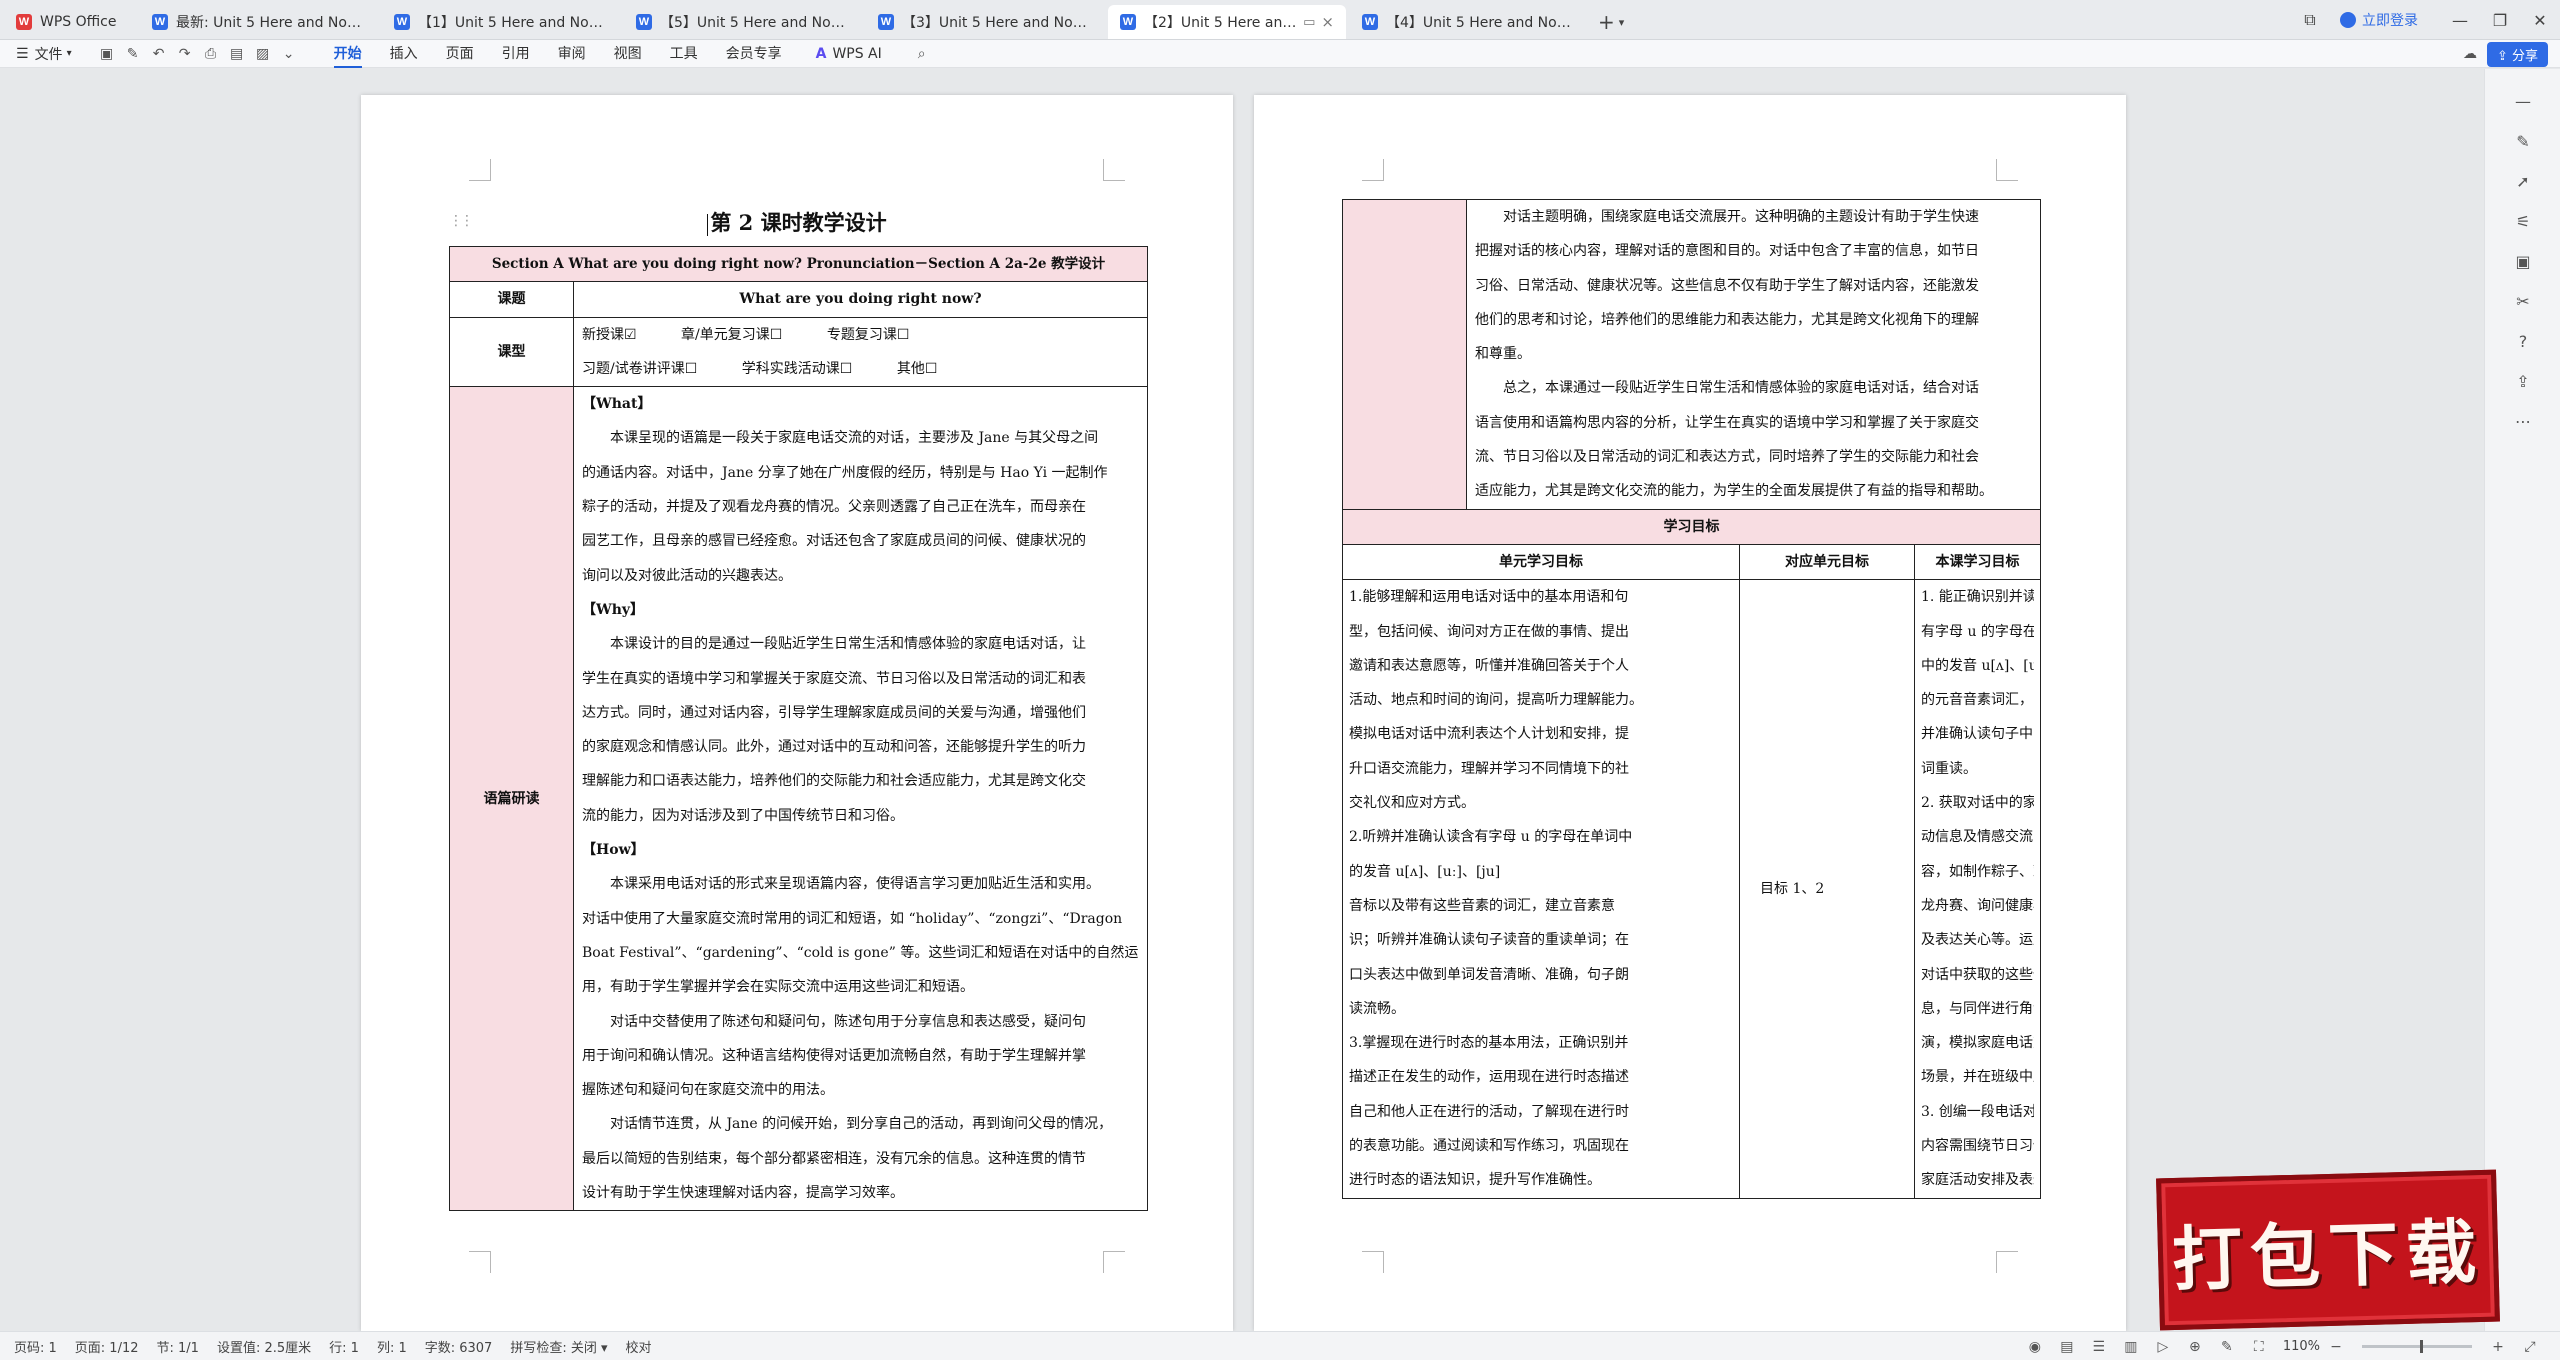 The height and width of the screenshot is (1360, 2560). What do you see at coordinates (834, 747) in the screenshot?
I see `text-line: 的家庭观念和情感认同。此外，通过对话中的互动和问答，还能够提升学生的听力` at bounding box center [834, 747].